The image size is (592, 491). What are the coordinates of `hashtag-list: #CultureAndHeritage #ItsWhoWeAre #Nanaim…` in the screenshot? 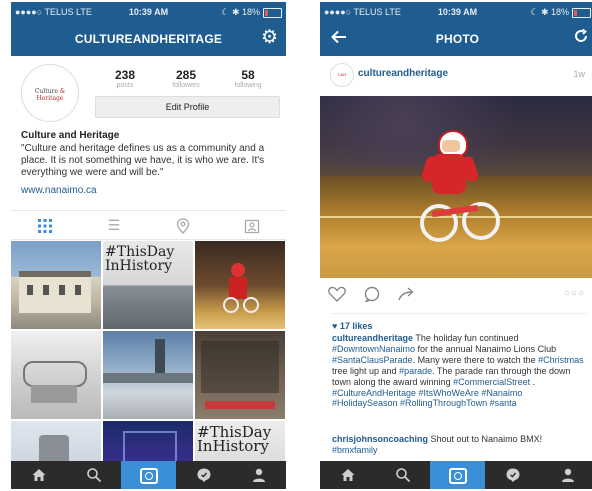 It's located at (427, 398).